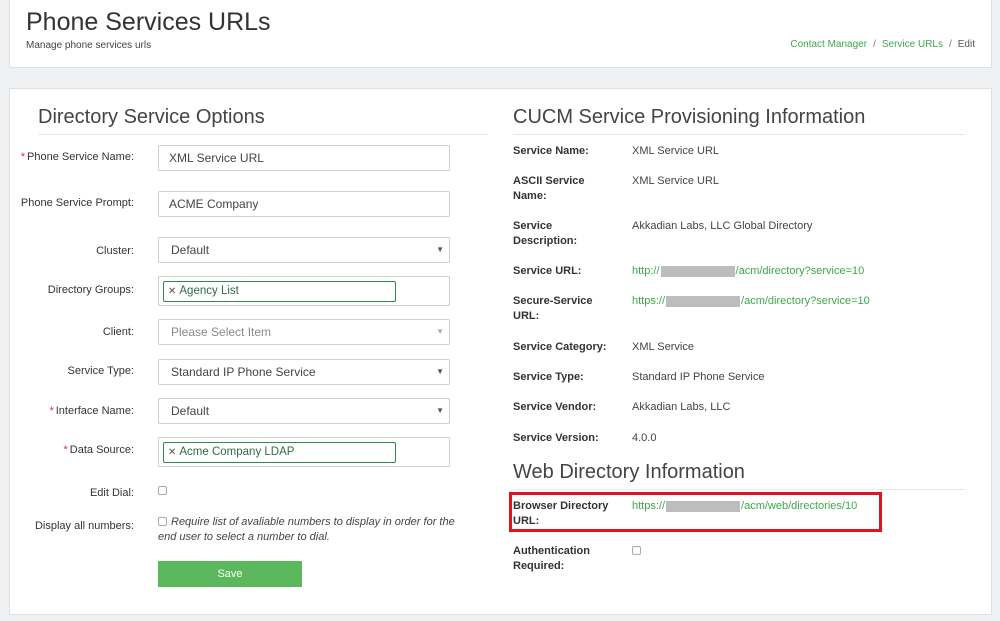 The image size is (1000, 621). What do you see at coordinates (100, 371) in the screenshot?
I see `service-type-label: Service Type:` at bounding box center [100, 371].